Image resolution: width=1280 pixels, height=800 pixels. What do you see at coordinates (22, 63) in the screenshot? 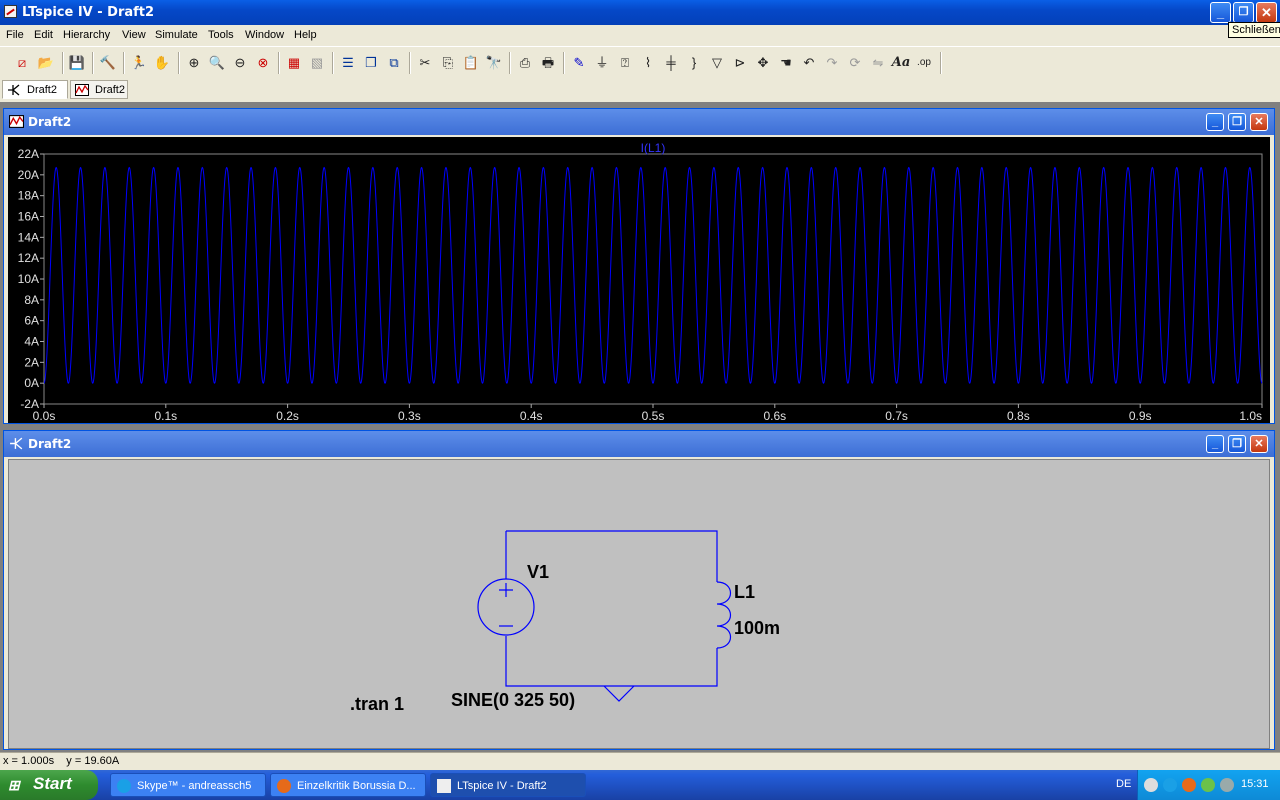
I see `new-schematic-icon: ⧄` at bounding box center [22, 63].